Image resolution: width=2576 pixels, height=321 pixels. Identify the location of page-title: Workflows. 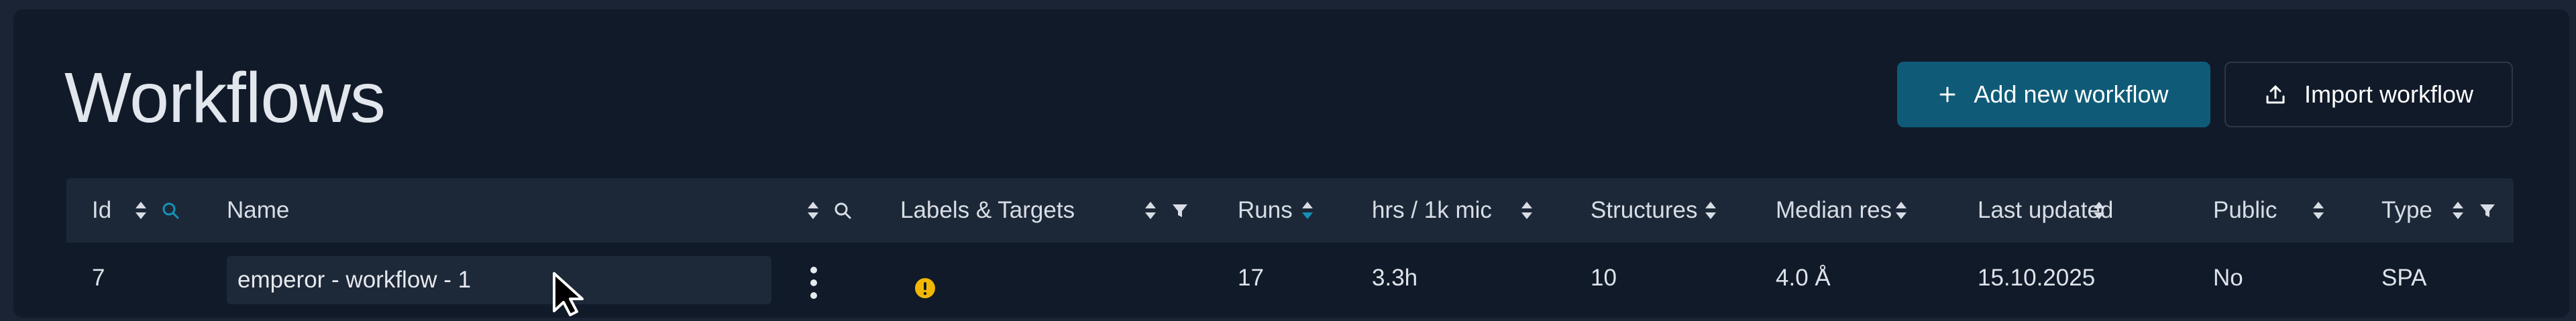
(225, 97).